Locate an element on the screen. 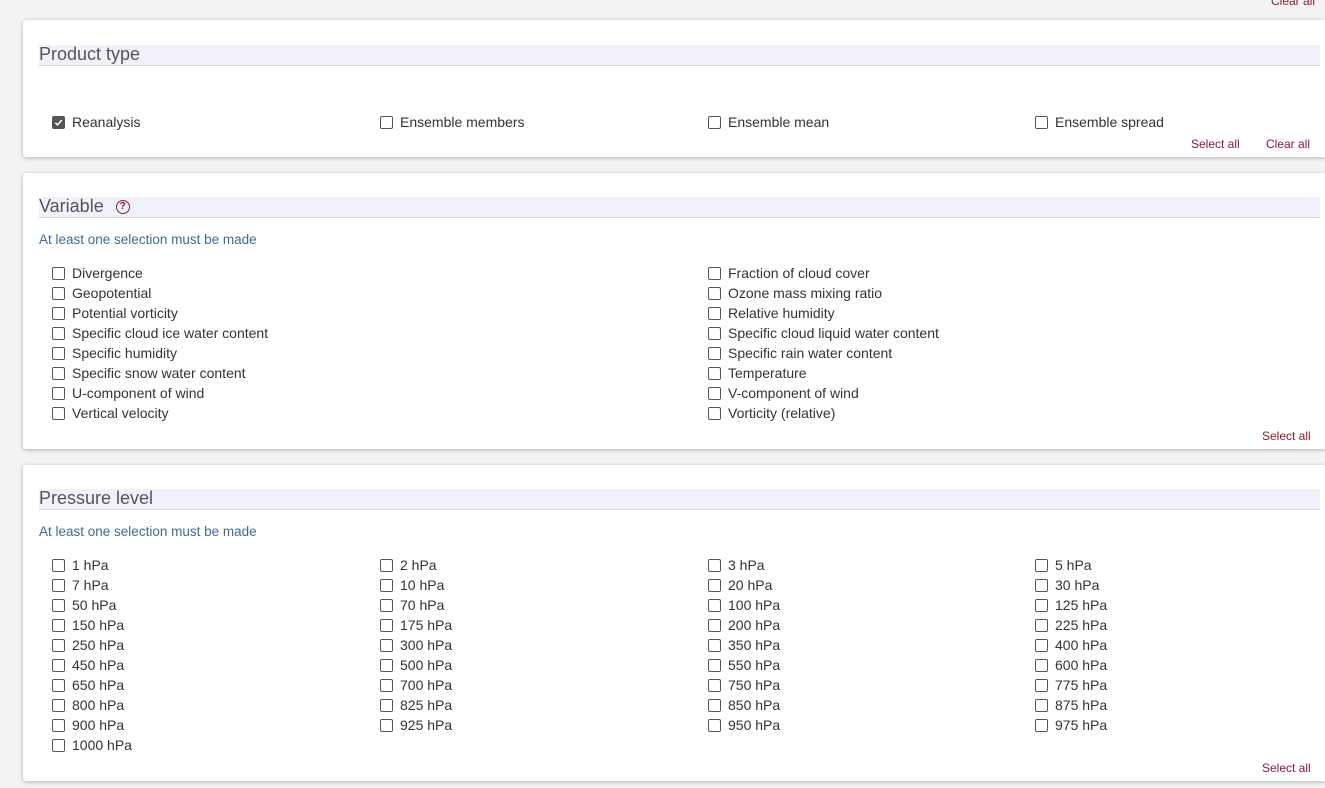 The height and width of the screenshot is (788, 1325). pressure-option-875-hpa: 875 hPa is located at coordinates (1071, 705).